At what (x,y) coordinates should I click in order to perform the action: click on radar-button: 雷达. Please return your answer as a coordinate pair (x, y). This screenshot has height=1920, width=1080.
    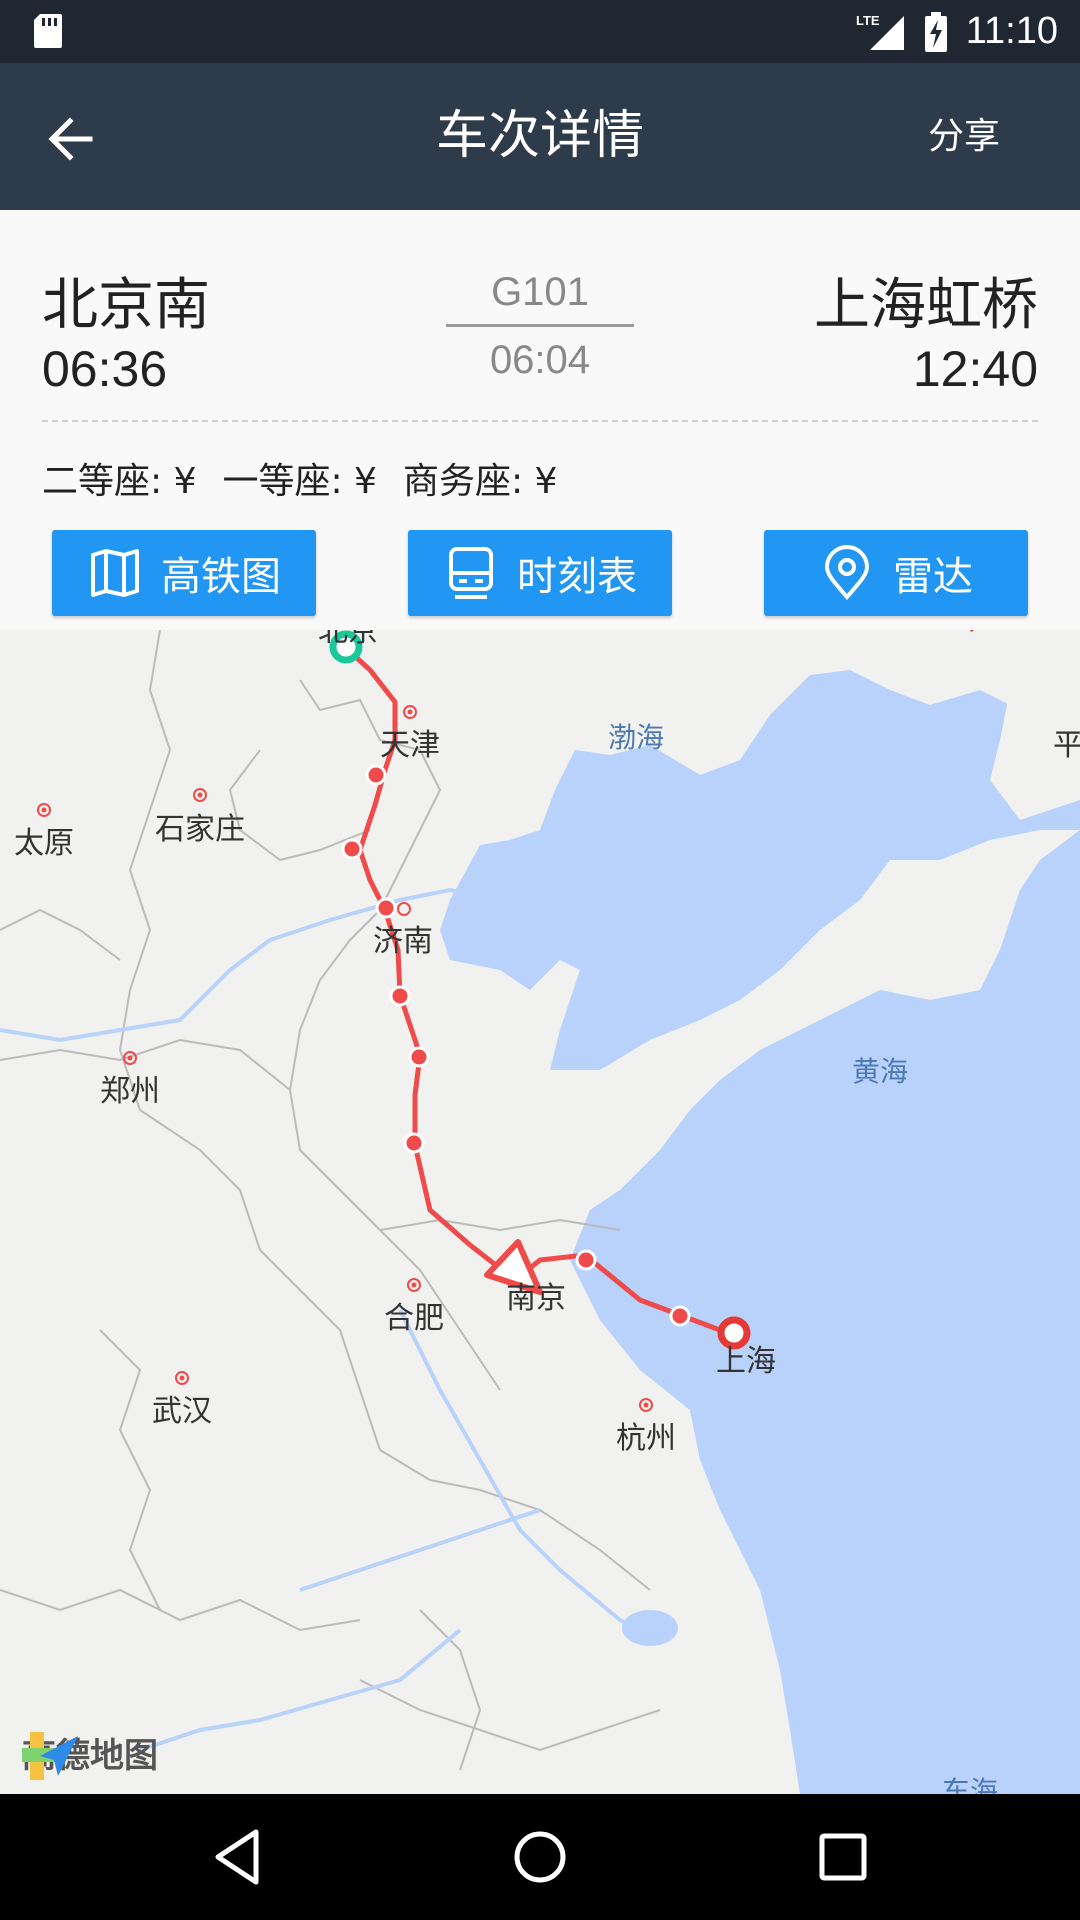
    Looking at the image, I should click on (896, 573).